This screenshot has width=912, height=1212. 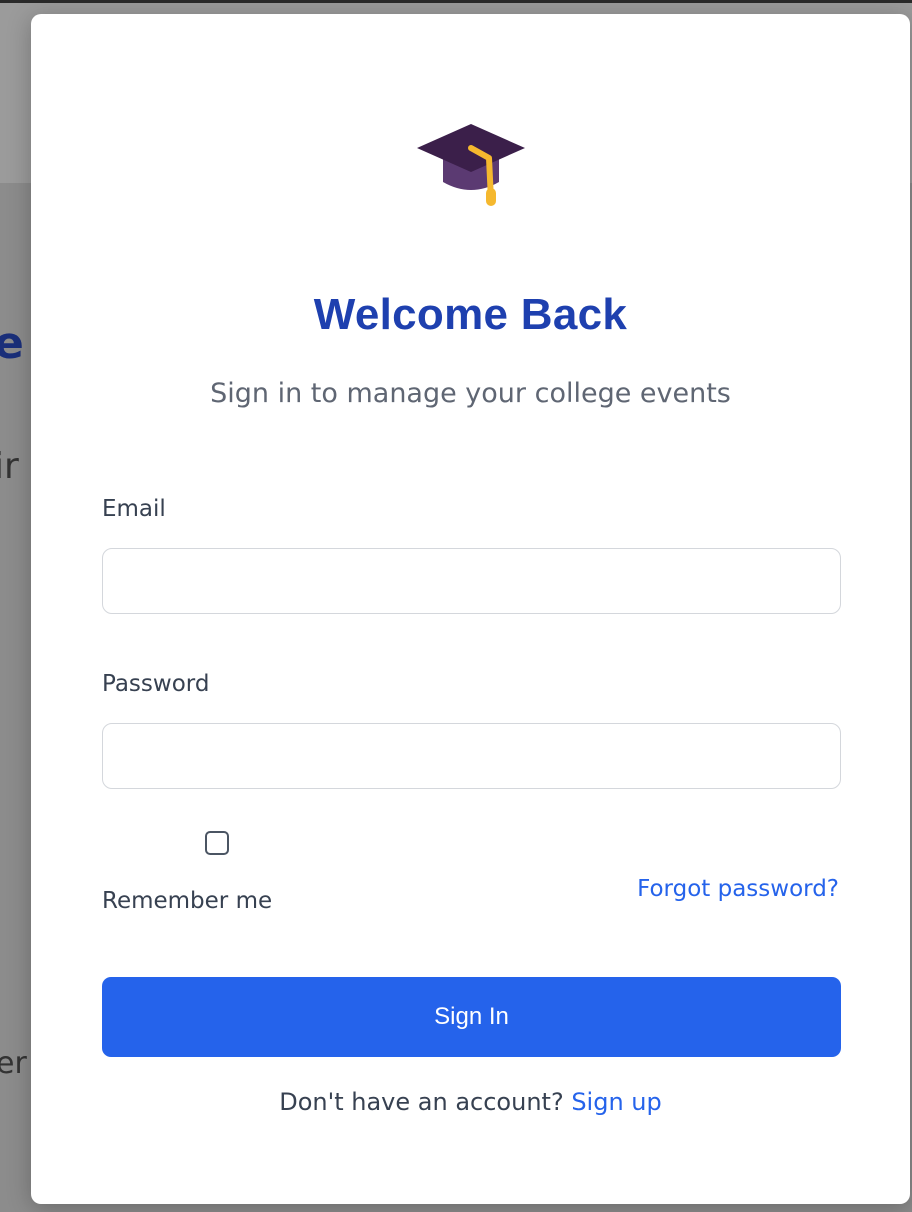 I want to click on signup-prompt-row: Don't have an account? Sign up, so click(x=470, y=1102).